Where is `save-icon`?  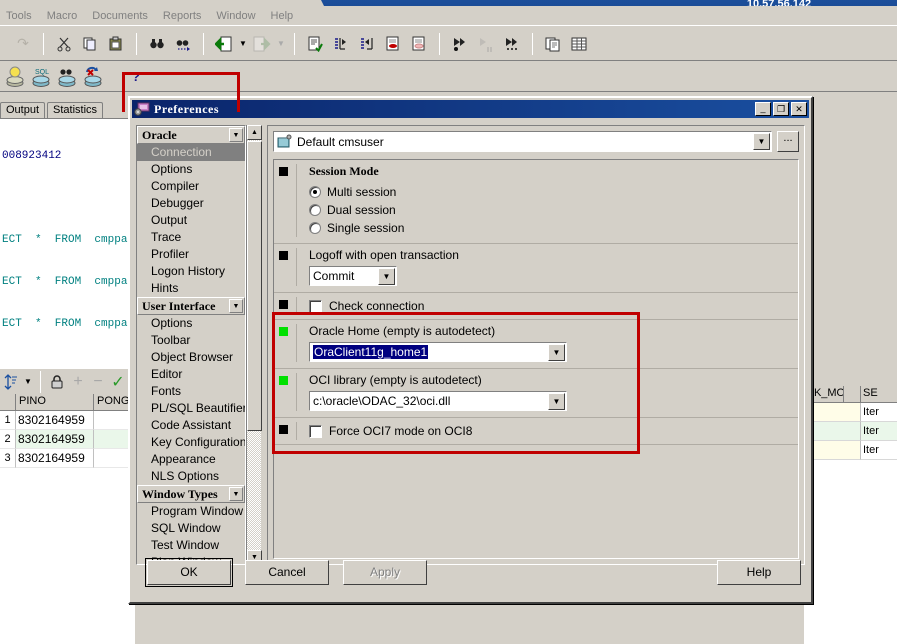 save-icon is located at coordinates (262, 44).